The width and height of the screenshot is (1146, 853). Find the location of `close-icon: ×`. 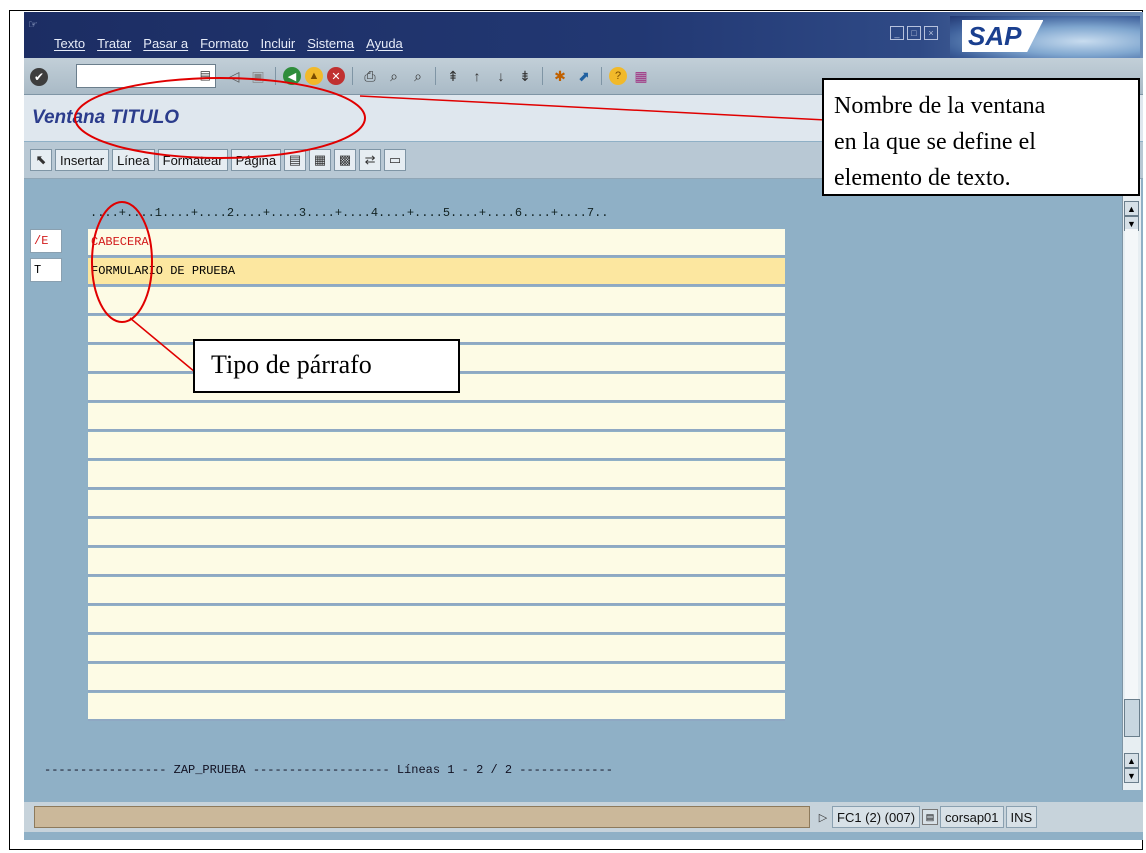

close-icon: × is located at coordinates (931, 33).